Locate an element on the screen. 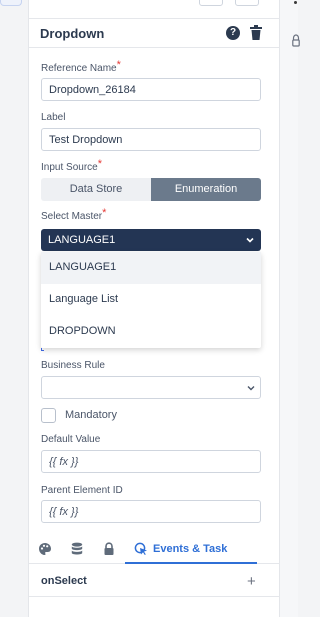 Image resolution: width=320 pixels, height=617 pixels. plus-icon: + is located at coordinates (251, 581).